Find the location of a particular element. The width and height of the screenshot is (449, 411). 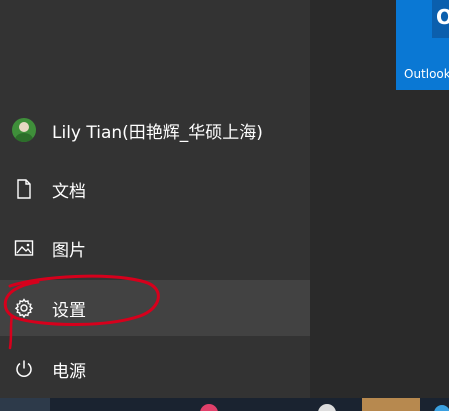

menu-item-label: 图片 is located at coordinates (69, 250).